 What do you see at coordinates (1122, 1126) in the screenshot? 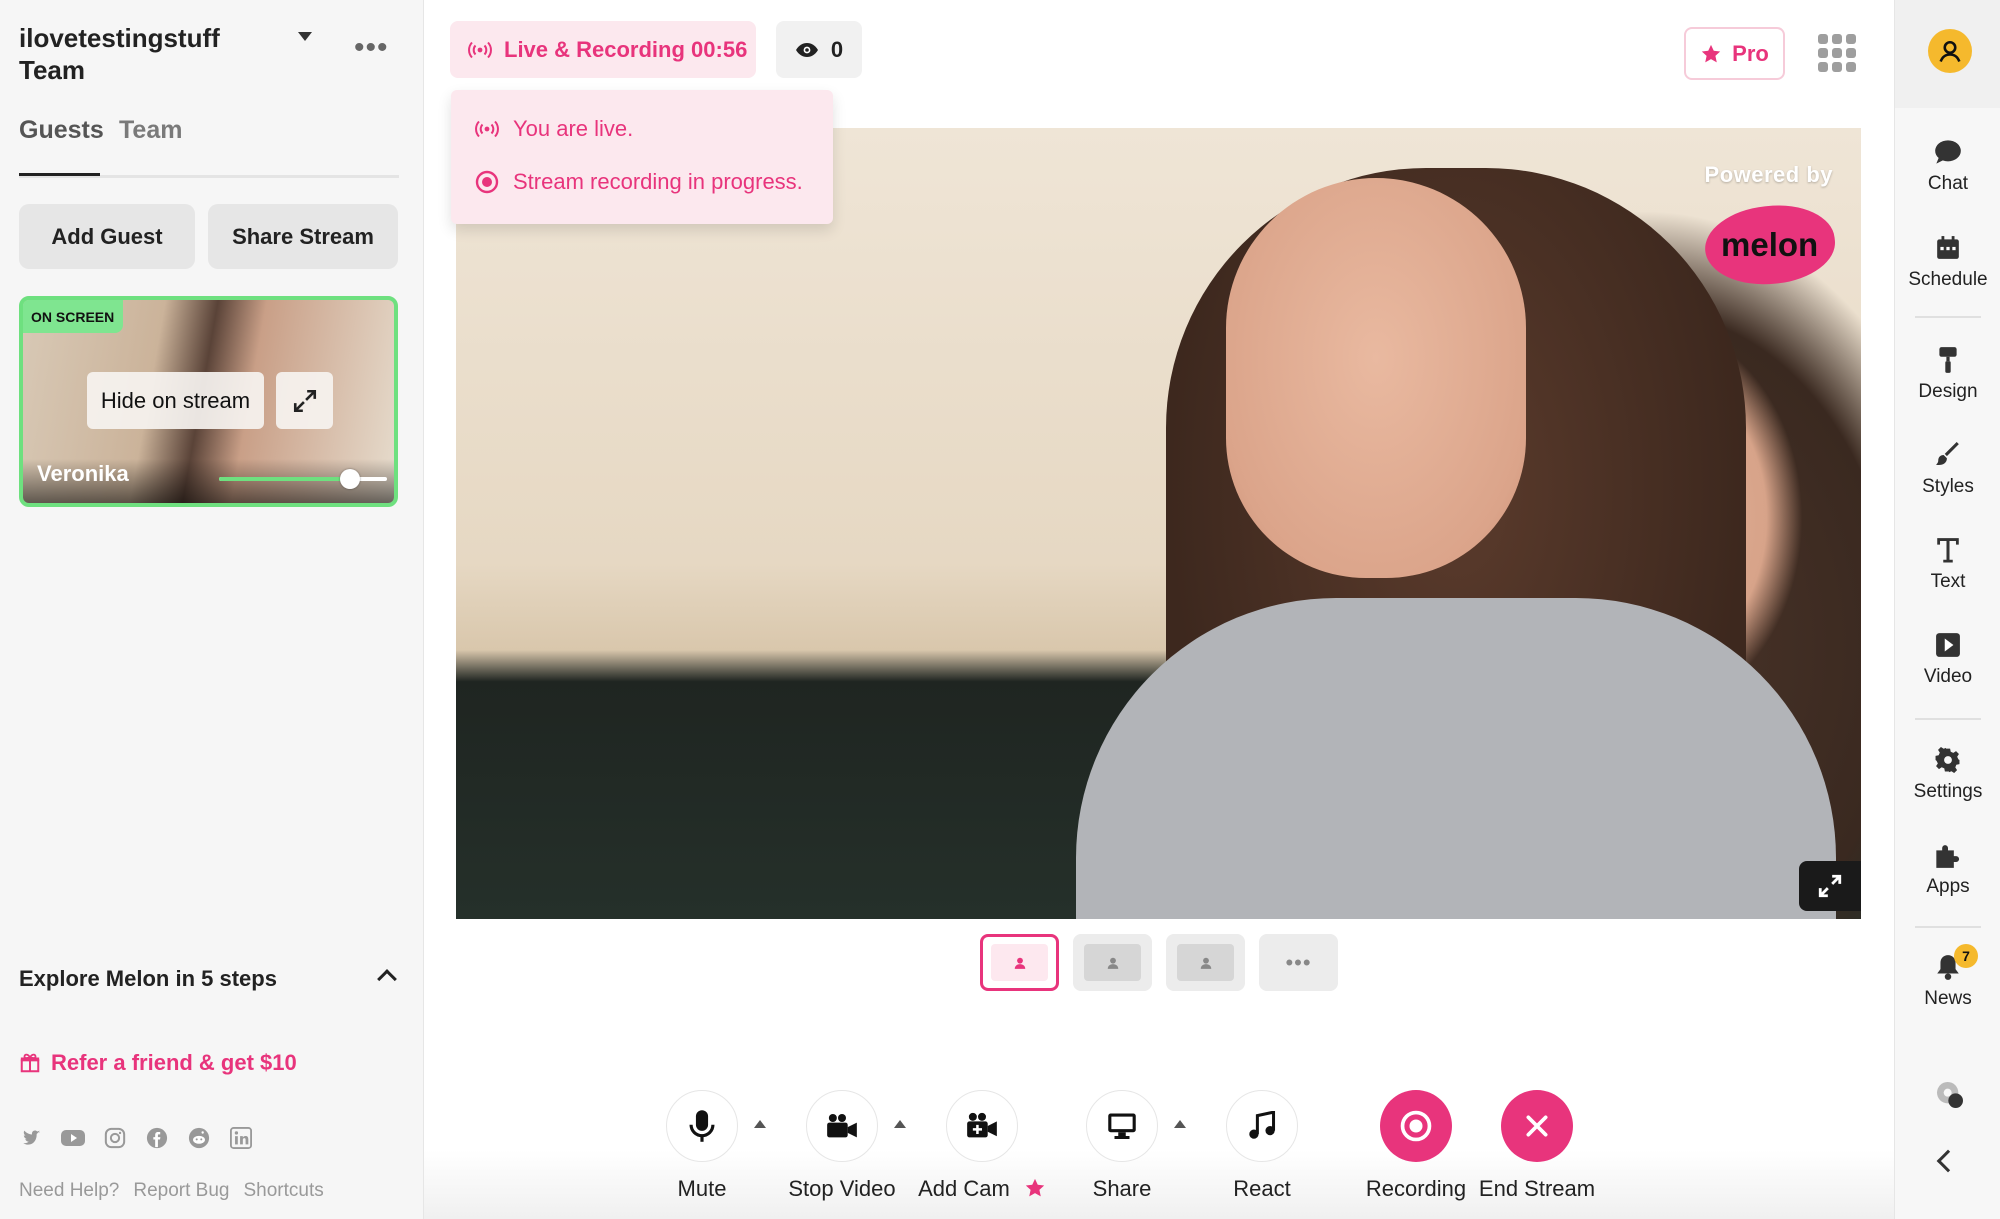
I see `monitor-icon` at bounding box center [1122, 1126].